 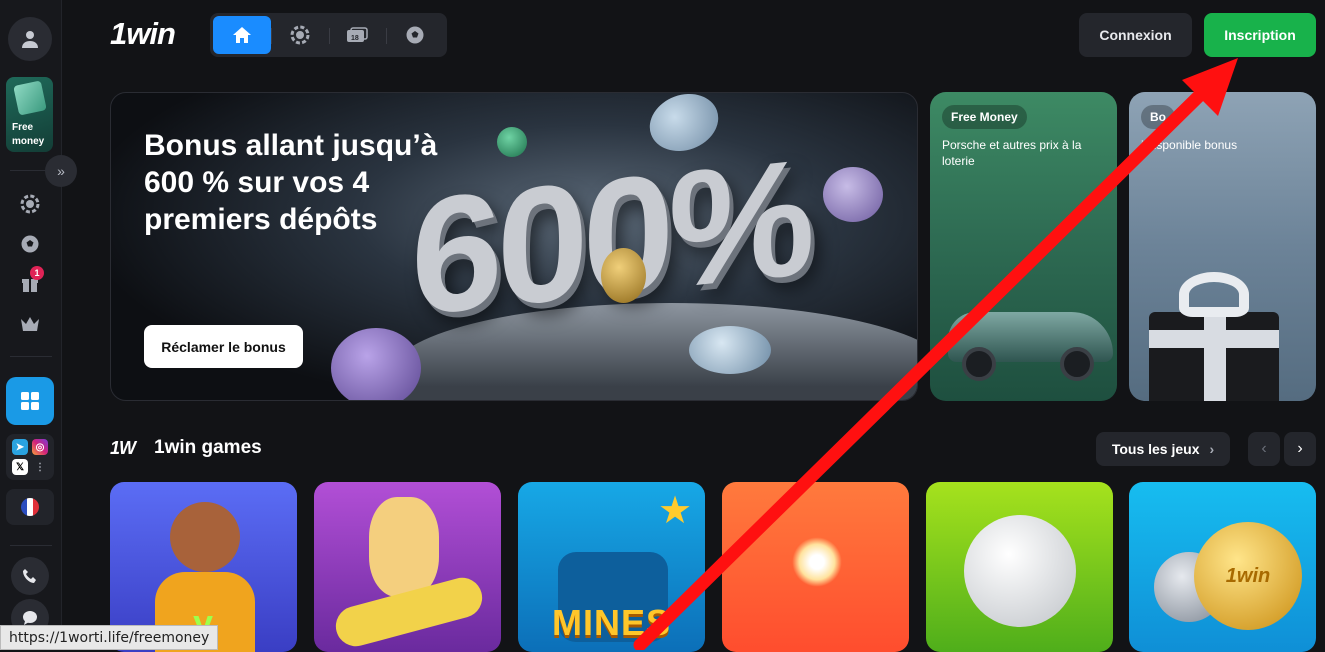 I want to click on promo-chip: Bo, so click(x=1158, y=117).